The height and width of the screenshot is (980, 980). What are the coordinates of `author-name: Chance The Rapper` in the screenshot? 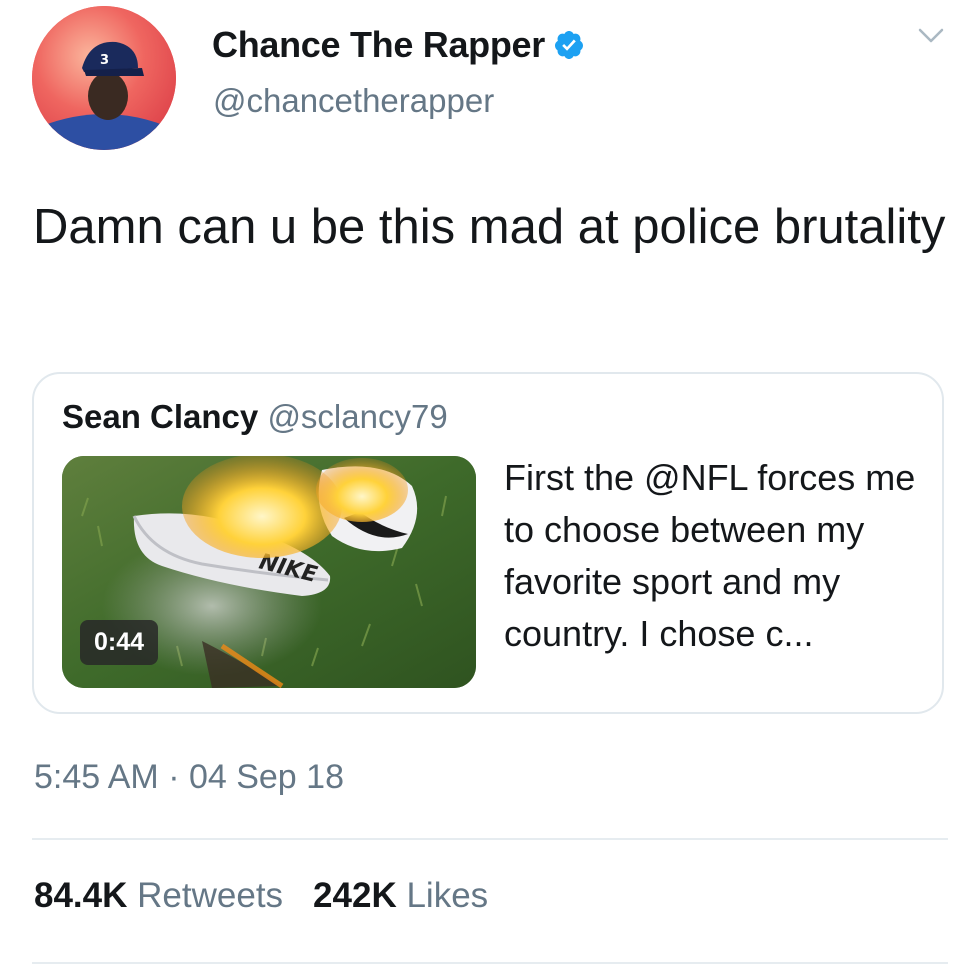 It's located at (398, 45).